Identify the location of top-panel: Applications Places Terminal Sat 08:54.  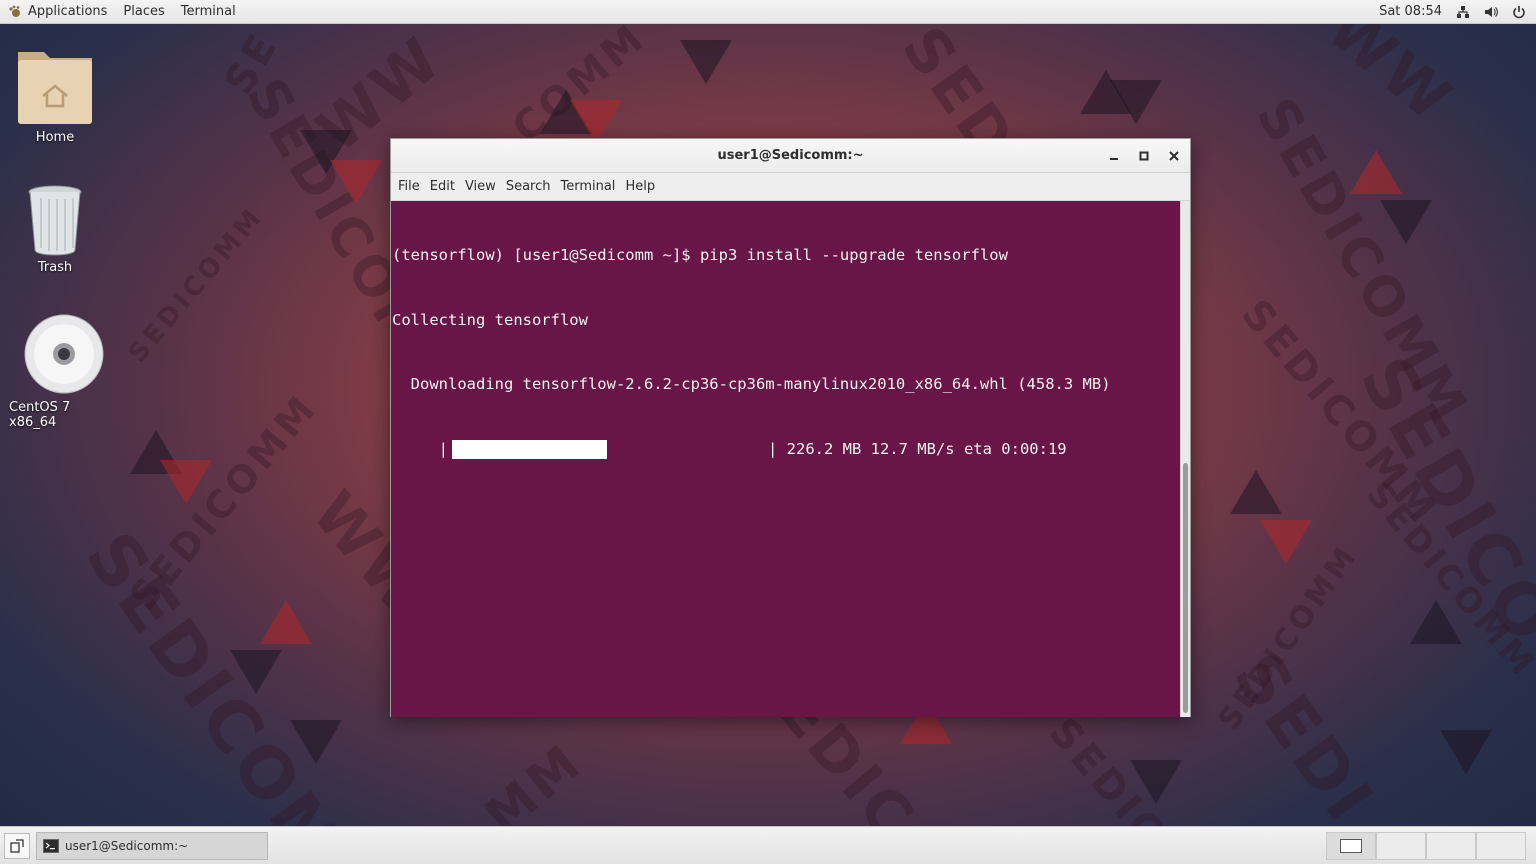
(768, 12).